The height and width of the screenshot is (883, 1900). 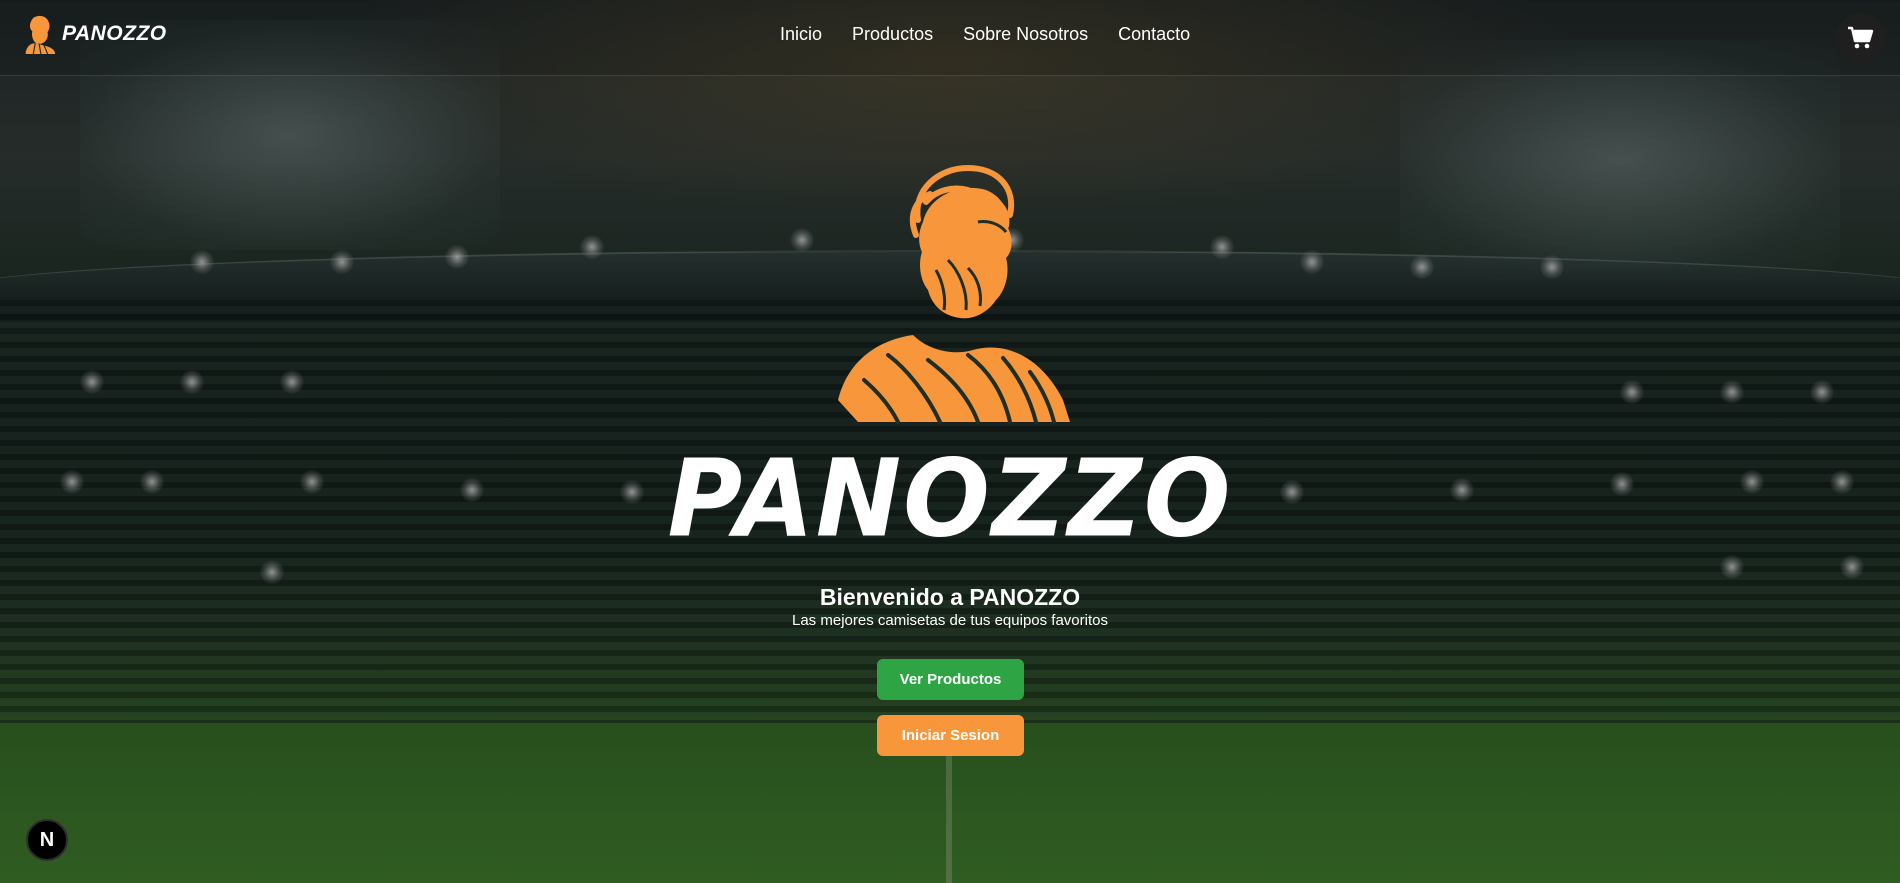 I want to click on ver-productos-button: Ver Productos, so click(x=950, y=679).